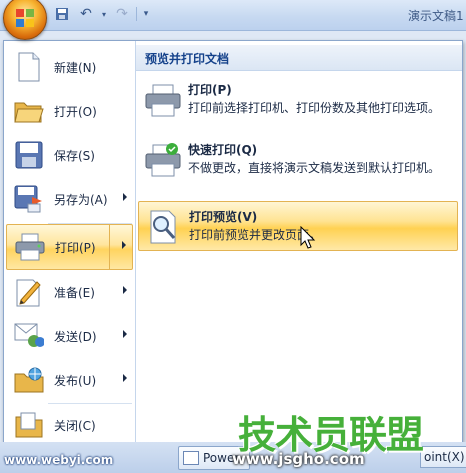  I want to click on quick-access-toolbar: ↶ ▾ ↷ ▾, so click(101, 14).